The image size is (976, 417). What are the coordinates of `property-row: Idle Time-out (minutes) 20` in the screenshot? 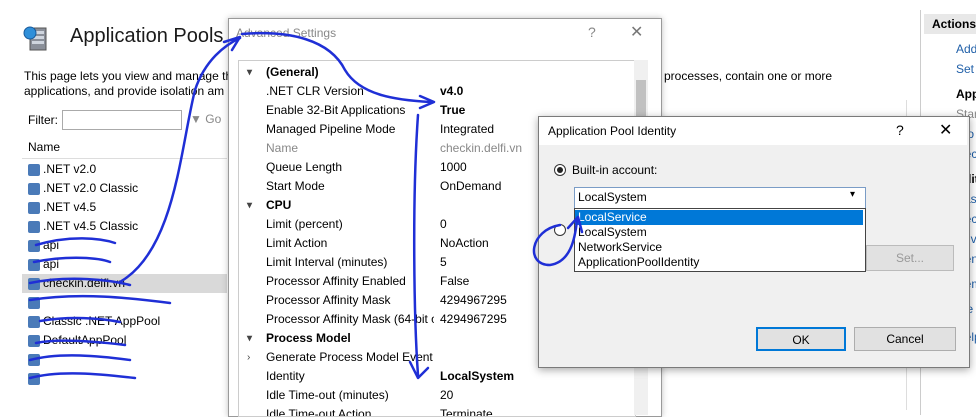 It's located at (437, 395).